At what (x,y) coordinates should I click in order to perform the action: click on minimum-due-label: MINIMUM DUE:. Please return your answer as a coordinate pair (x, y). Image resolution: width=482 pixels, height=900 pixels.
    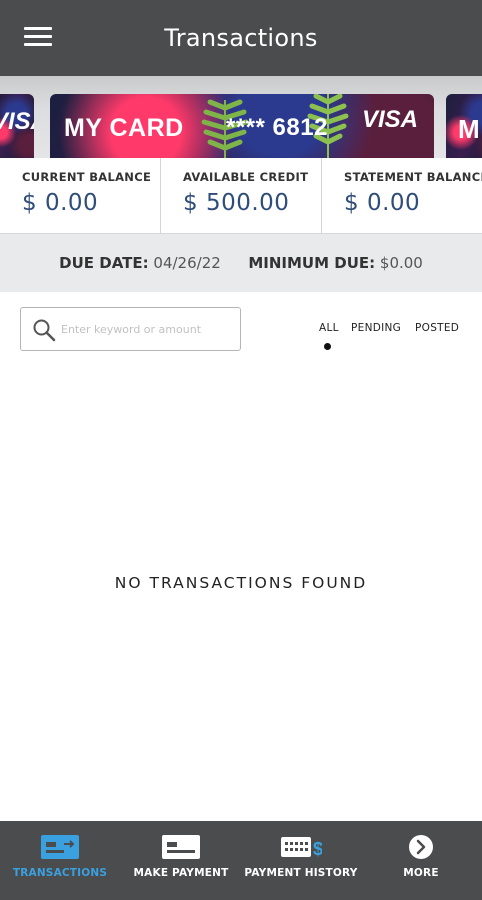
    Looking at the image, I should click on (312, 263).